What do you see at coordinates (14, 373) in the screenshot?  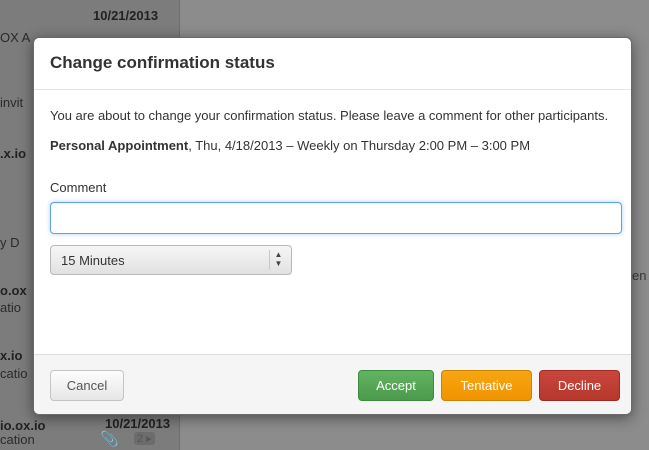 I see `bg-text: catio` at bounding box center [14, 373].